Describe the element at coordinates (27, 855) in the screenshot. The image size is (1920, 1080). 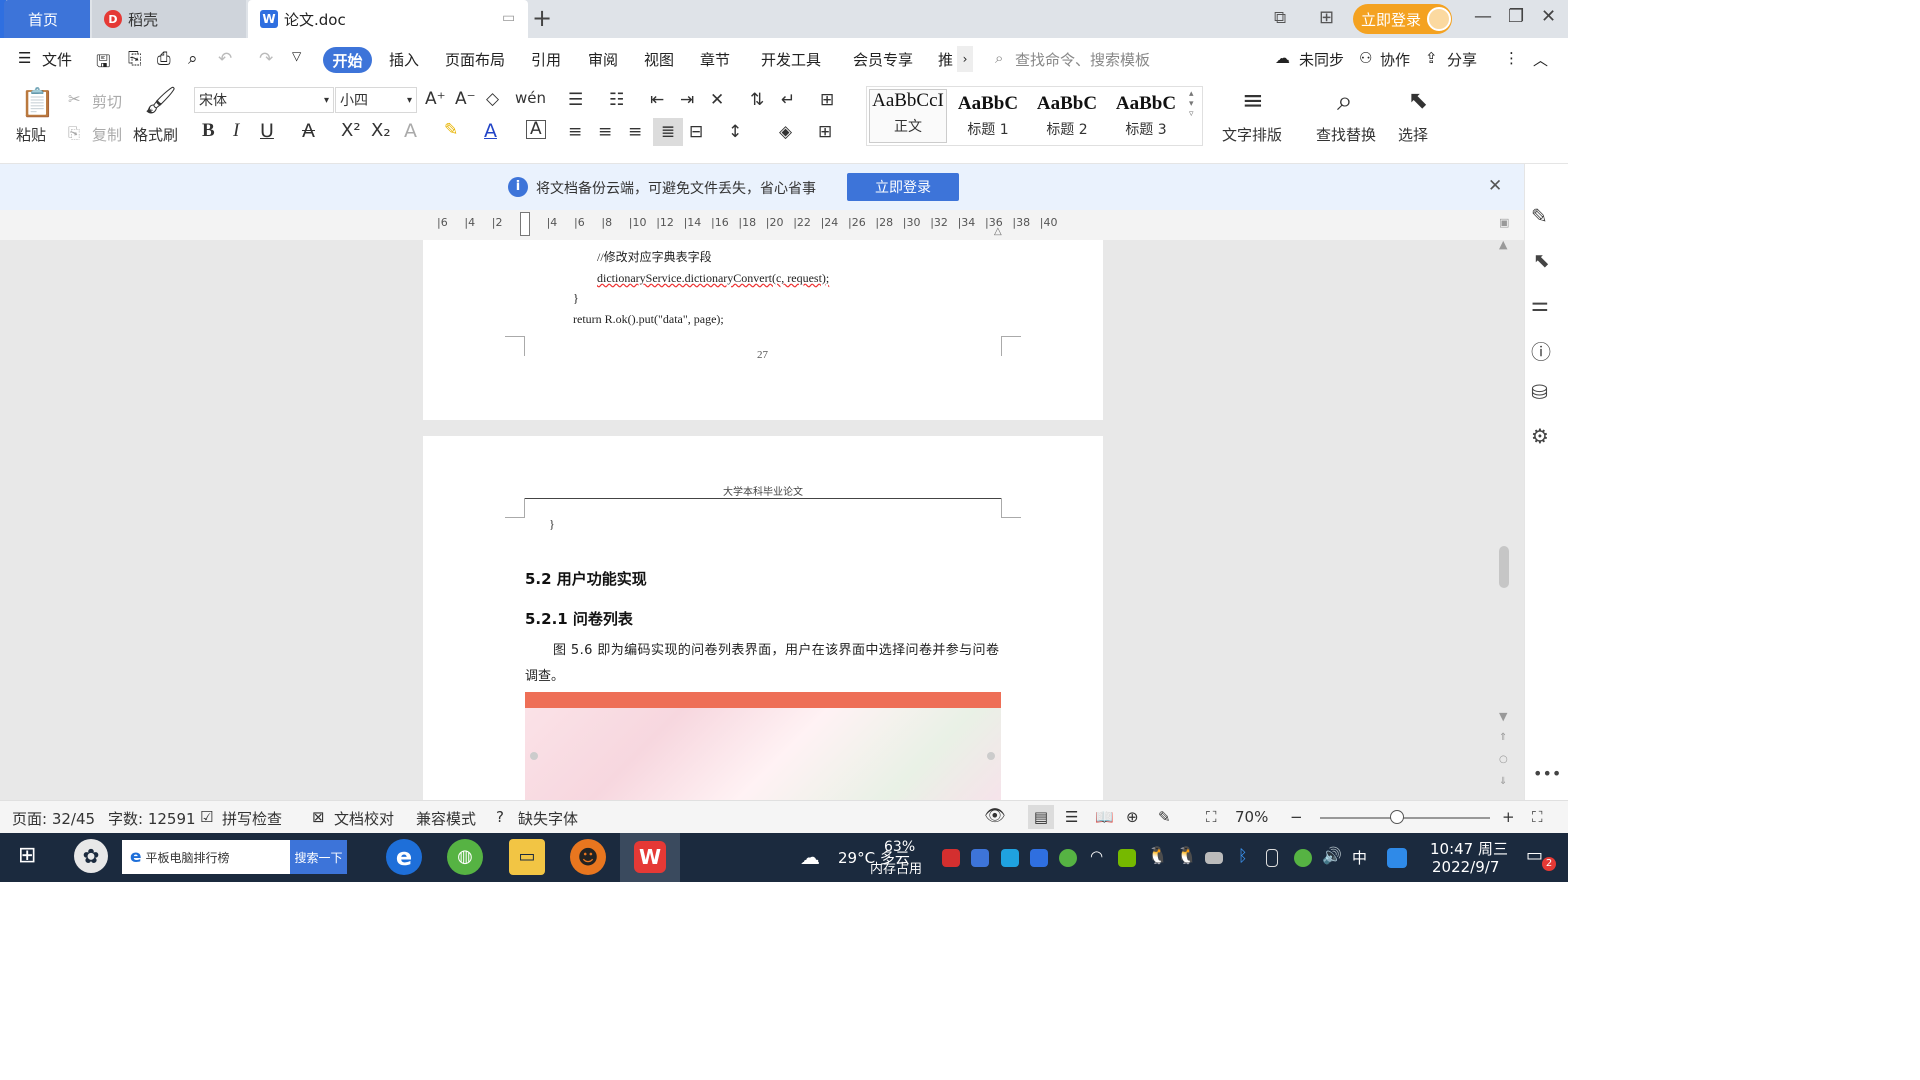
I see `windows-start-icon: ⊞` at that location.